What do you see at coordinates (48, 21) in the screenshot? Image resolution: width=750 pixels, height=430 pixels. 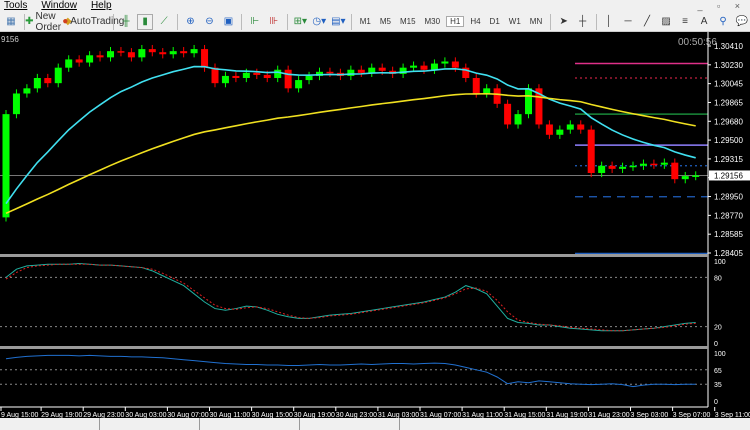 I see `new-order-label: New Order` at bounding box center [48, 21].